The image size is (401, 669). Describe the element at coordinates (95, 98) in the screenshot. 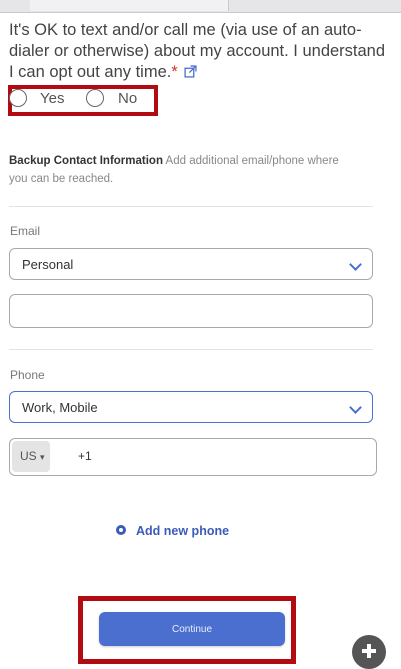

I see `no-radio` at that location.